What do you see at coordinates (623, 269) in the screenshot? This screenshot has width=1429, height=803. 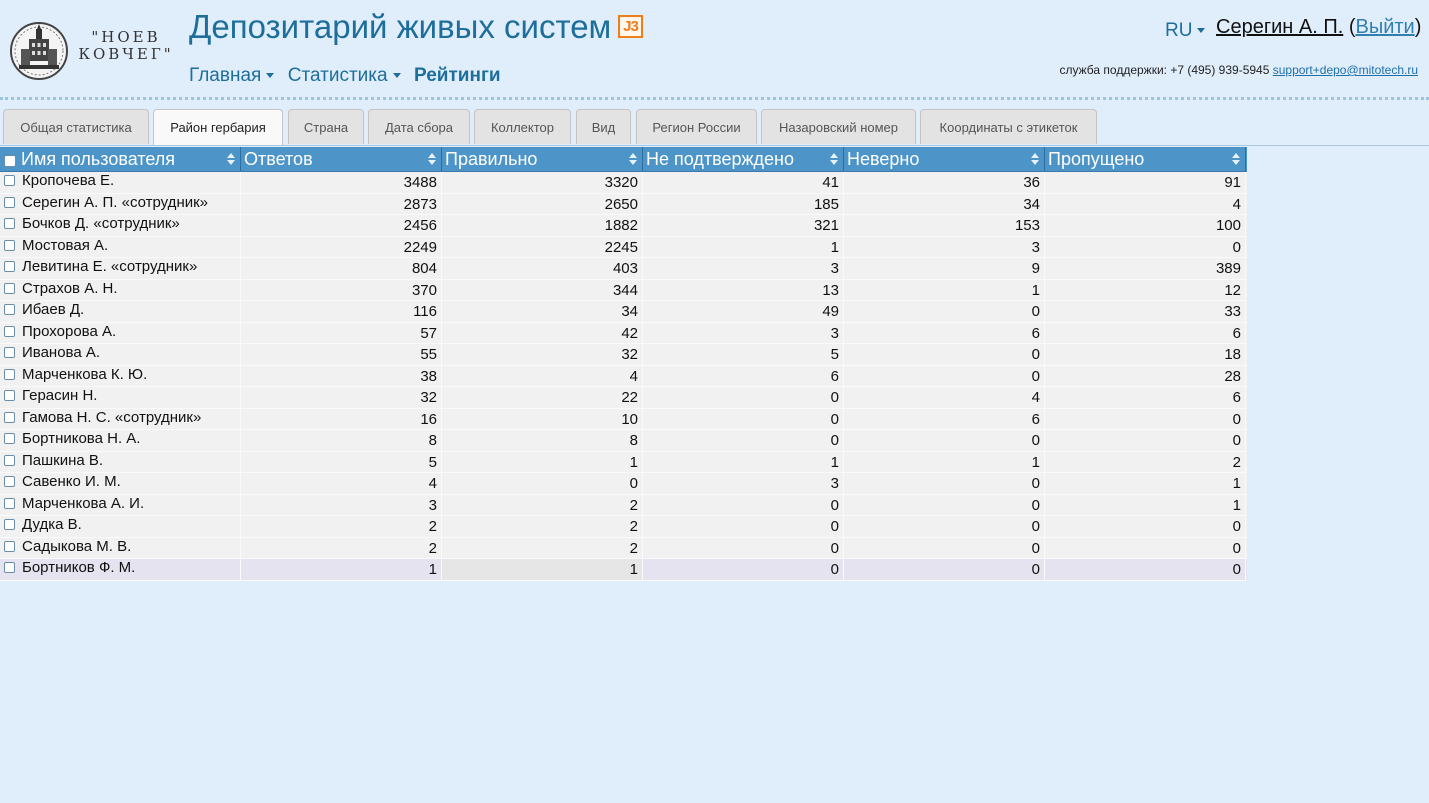 I see `table-row: Левитина Е. «сотрудник» 804 403 3 9 389` at bounding box center [623, 269].